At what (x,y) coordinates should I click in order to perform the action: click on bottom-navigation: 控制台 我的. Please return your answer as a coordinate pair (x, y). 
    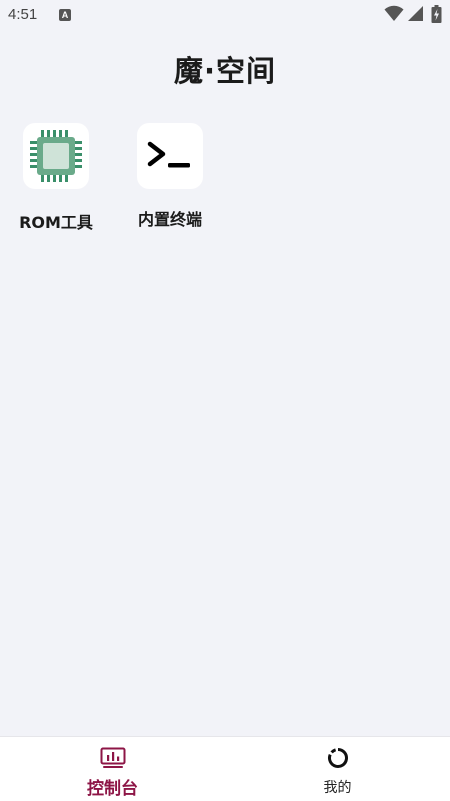
    Looking at the image, I should click on (225, 768).